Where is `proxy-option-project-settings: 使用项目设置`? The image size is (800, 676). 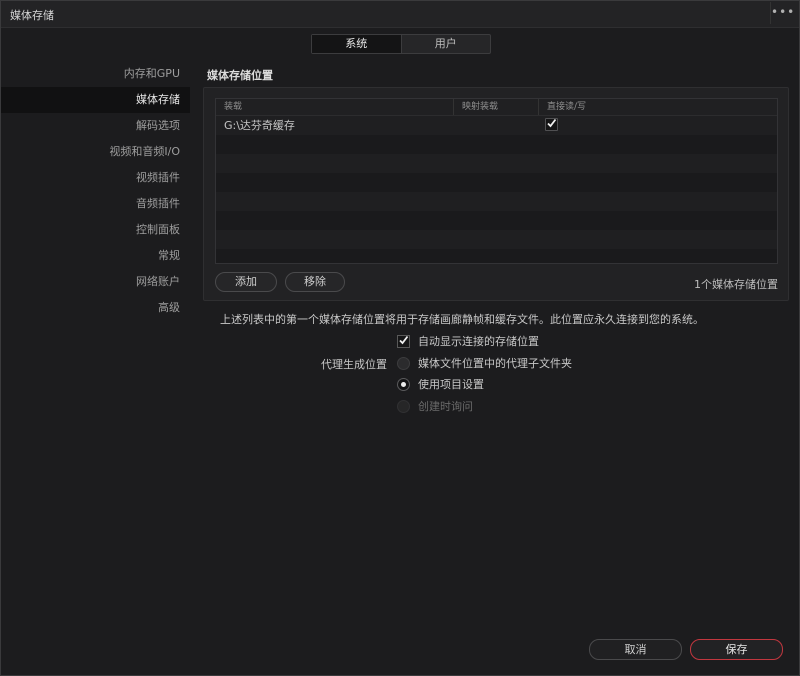 proxy-option-project-settings: 使用项目设置 is located at coordinates (440, 384).